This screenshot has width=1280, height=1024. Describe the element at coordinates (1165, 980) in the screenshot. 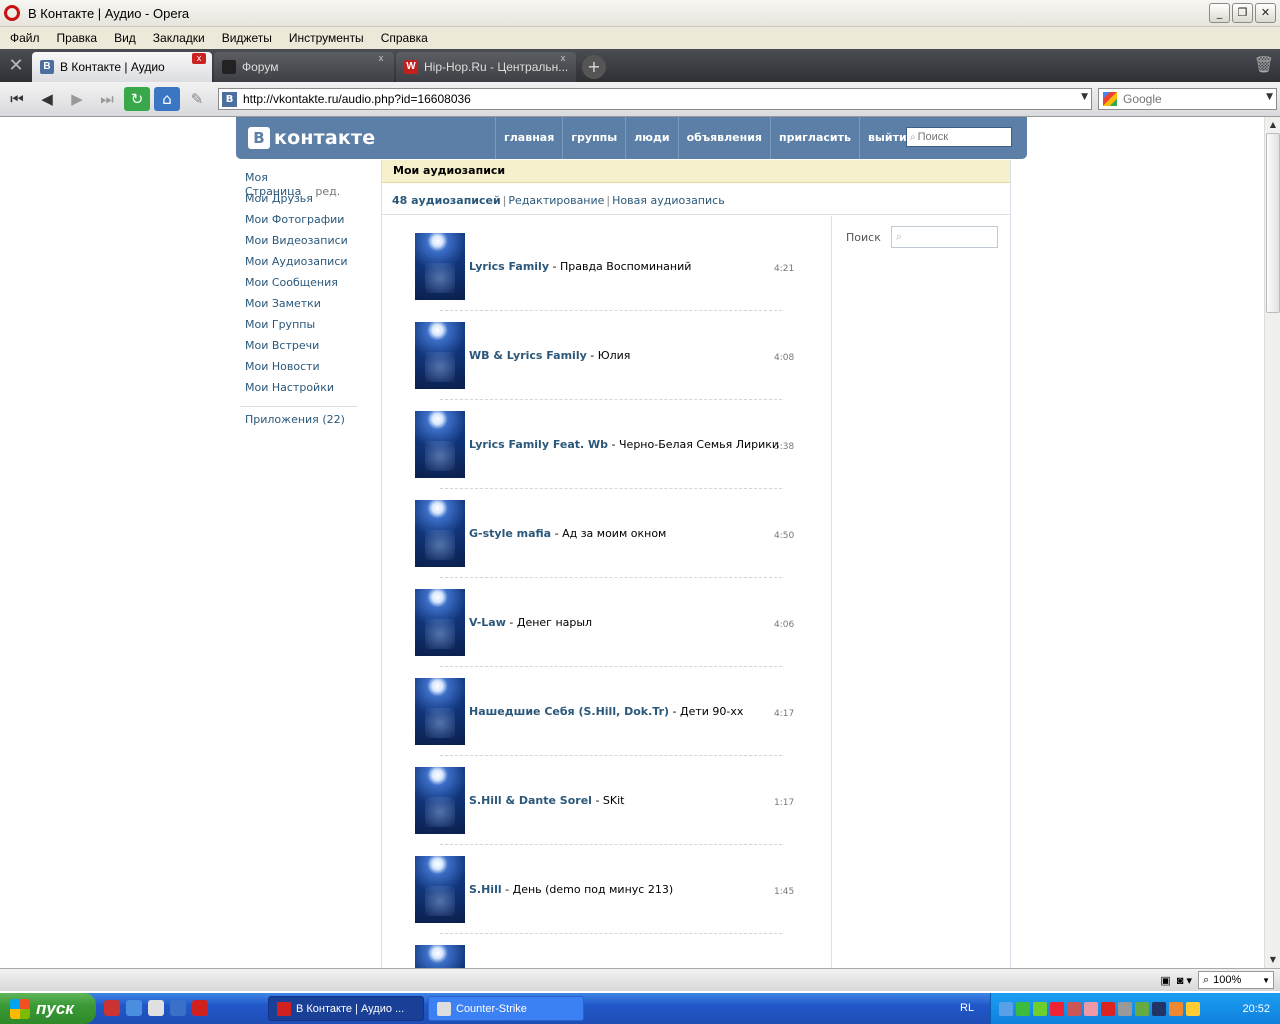

I see `panel-icon: ▣` at that location.